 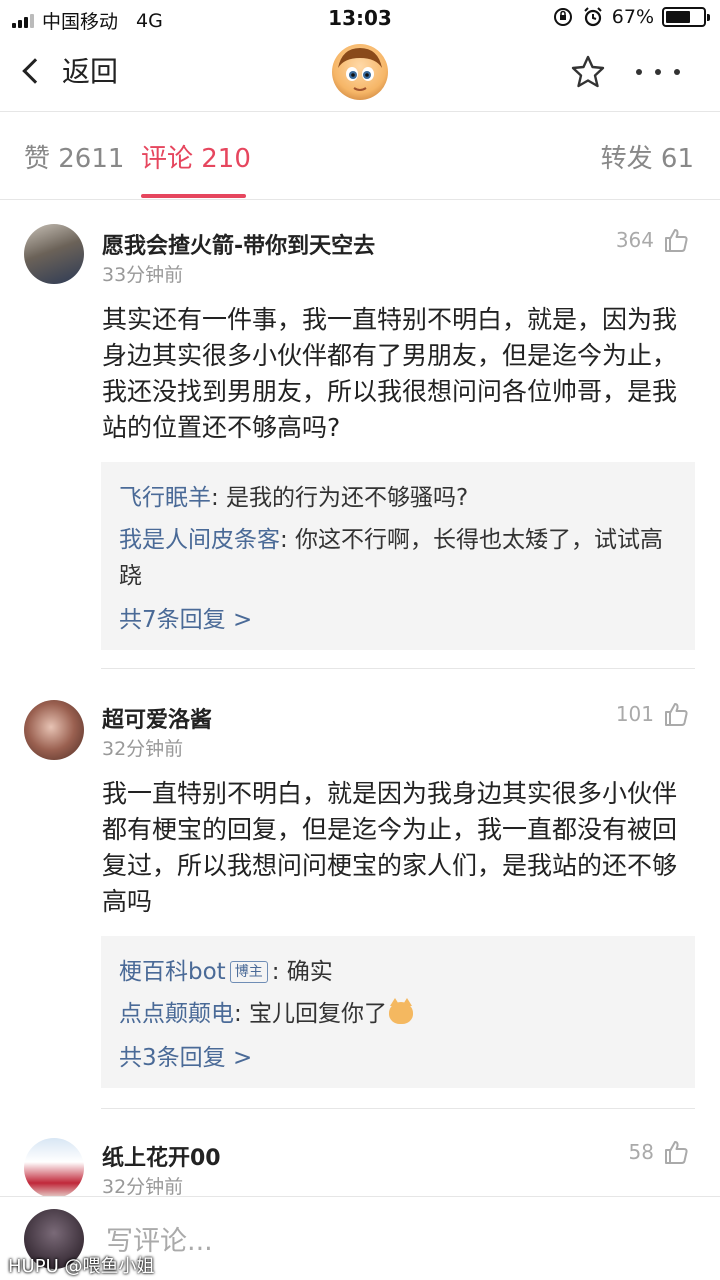 I want to click on reply-author: 点点颠颠电, so click(x=176, y=1014).